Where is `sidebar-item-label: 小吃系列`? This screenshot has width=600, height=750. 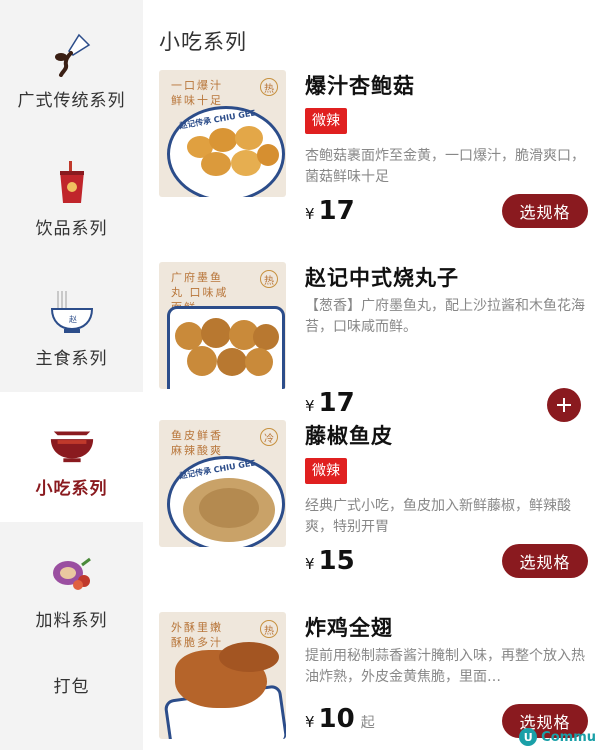 sidebar-item-label: 小吃系列 is located at coordinates (71, 489).